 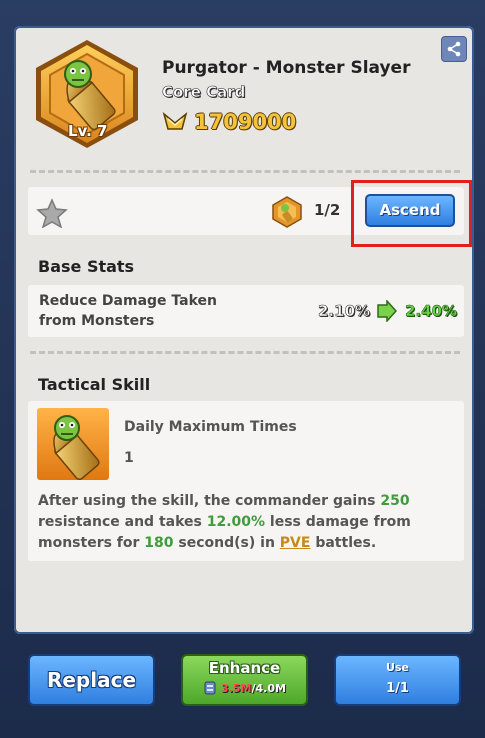 What do you see at coordinates (159, 543) in the screenshot?
I see `desc-duration-value: 180` at bounding box center [159, 543].